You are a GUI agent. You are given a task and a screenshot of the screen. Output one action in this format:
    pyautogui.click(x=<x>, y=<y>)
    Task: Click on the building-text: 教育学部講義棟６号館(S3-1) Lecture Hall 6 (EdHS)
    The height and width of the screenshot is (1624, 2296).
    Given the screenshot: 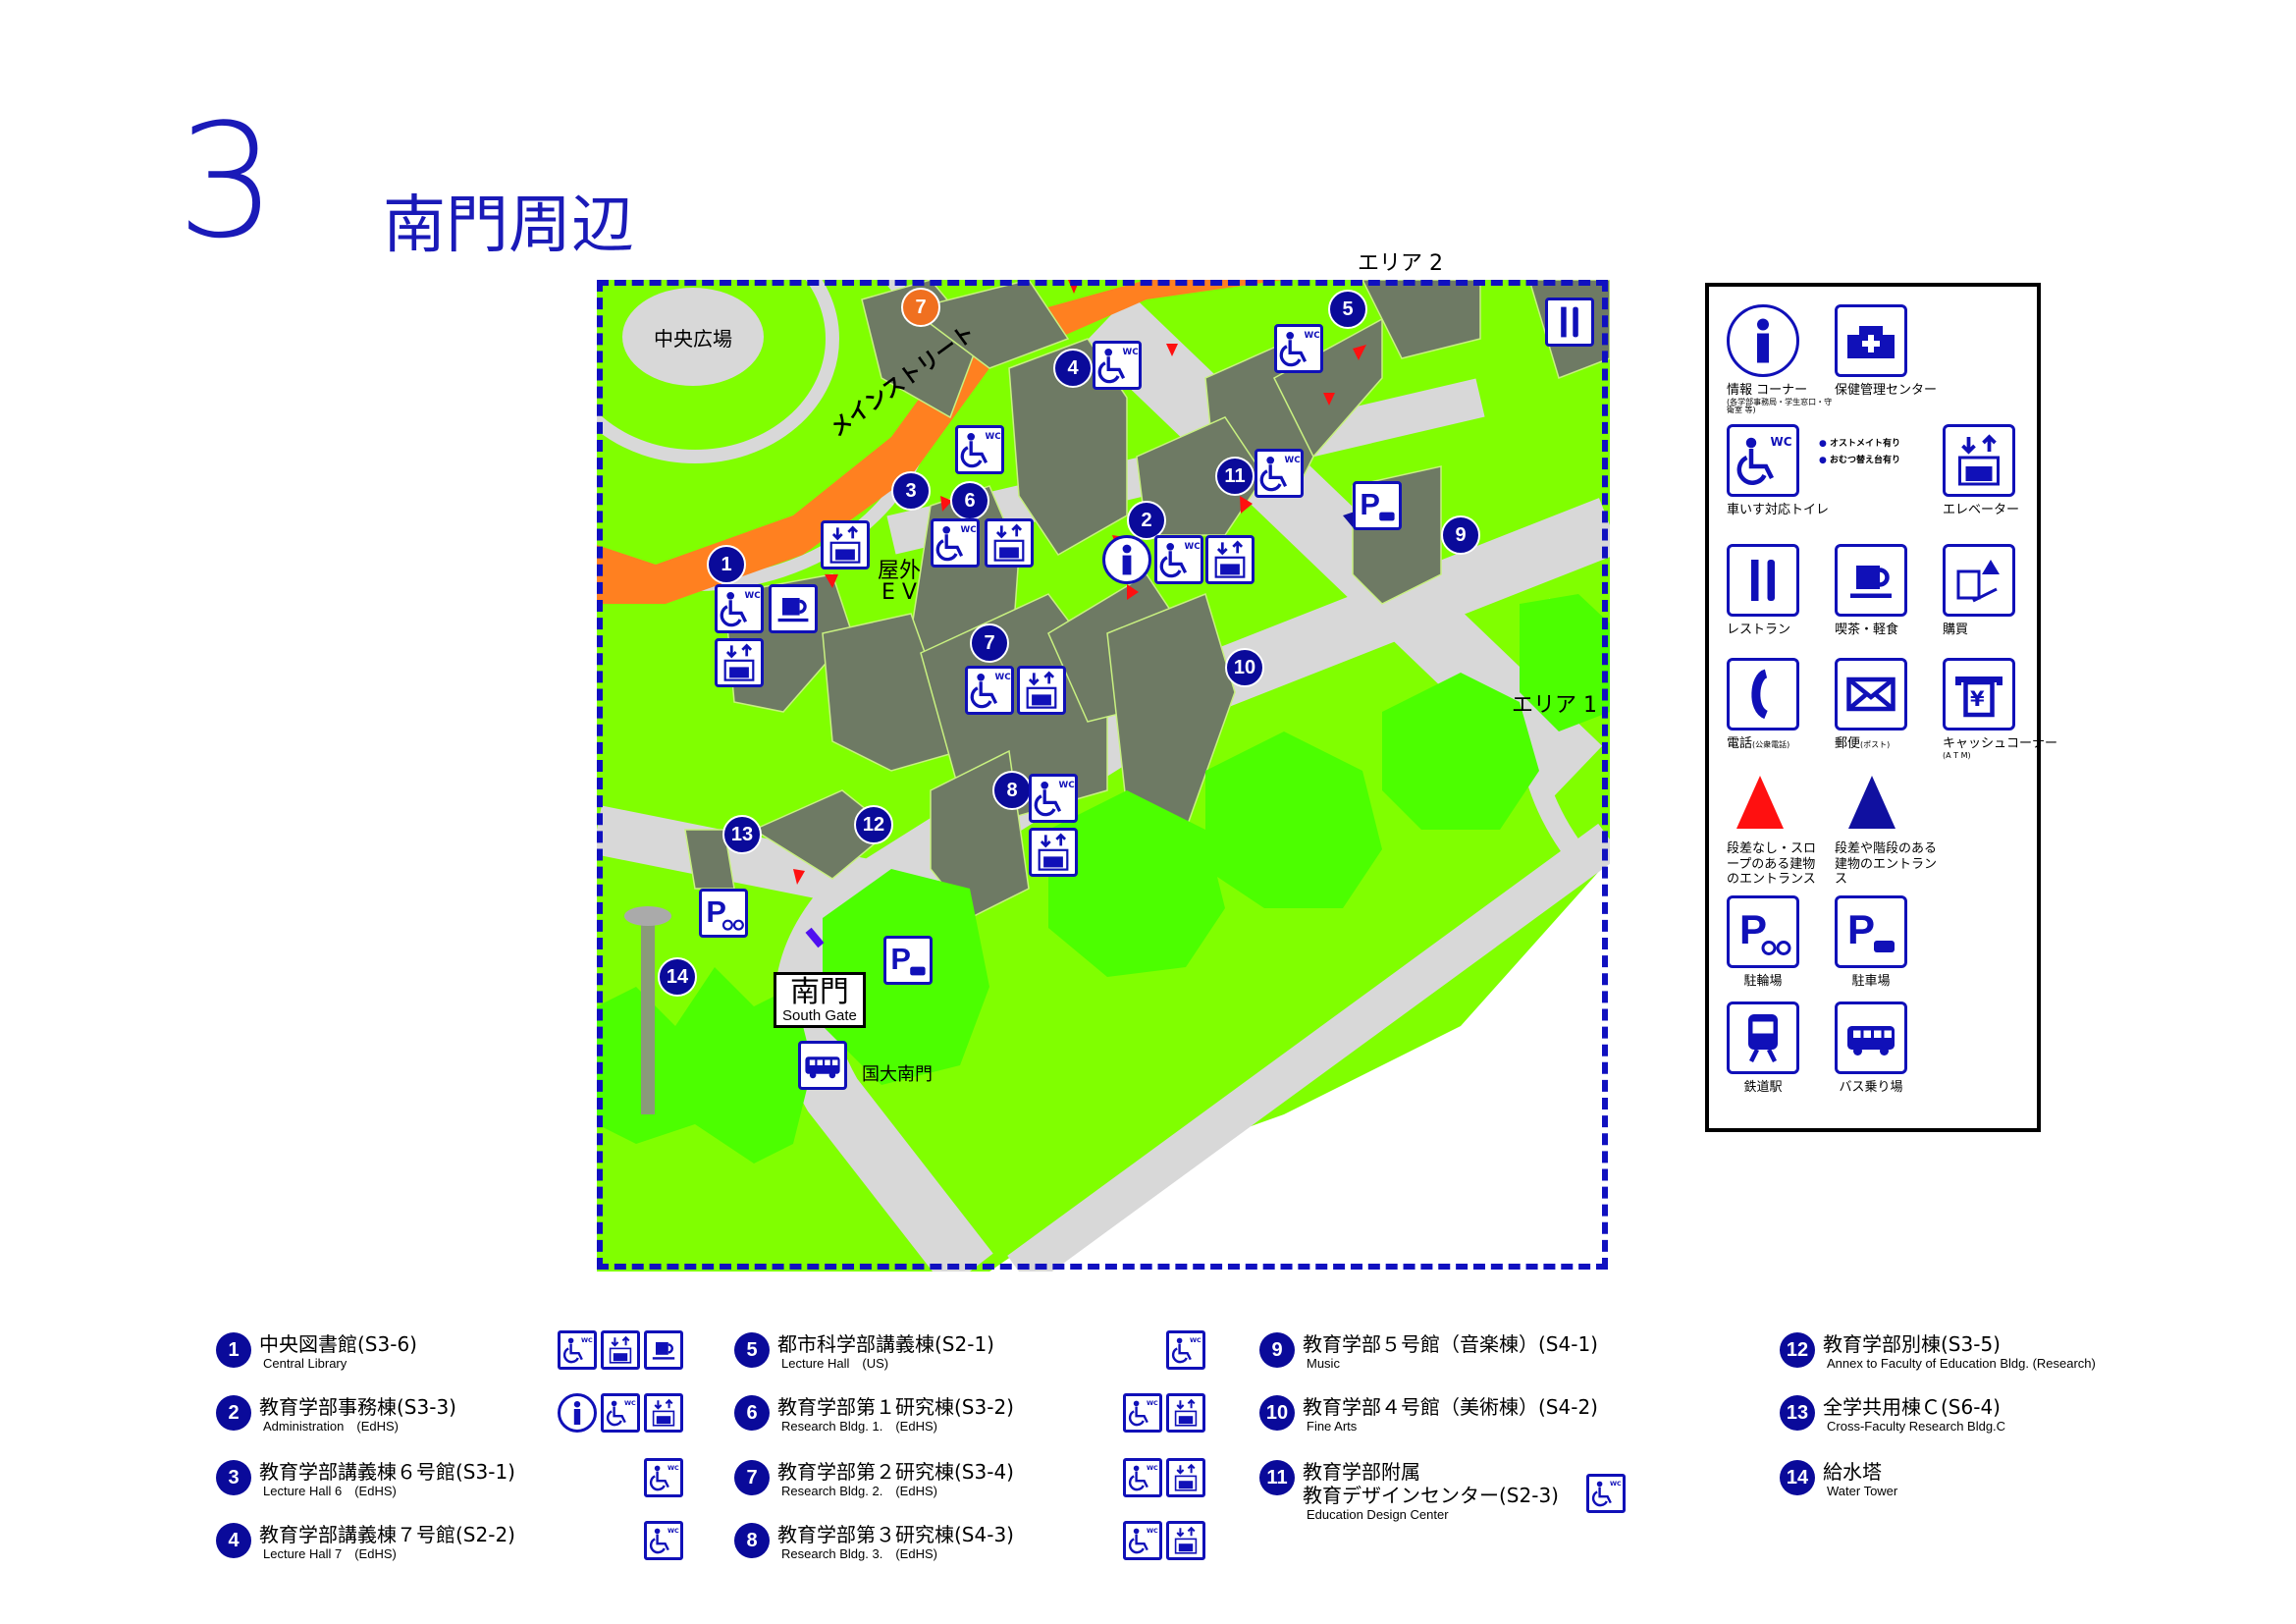 What is the action you would take?
    pyautogui.click(x=387, y=1479)
    